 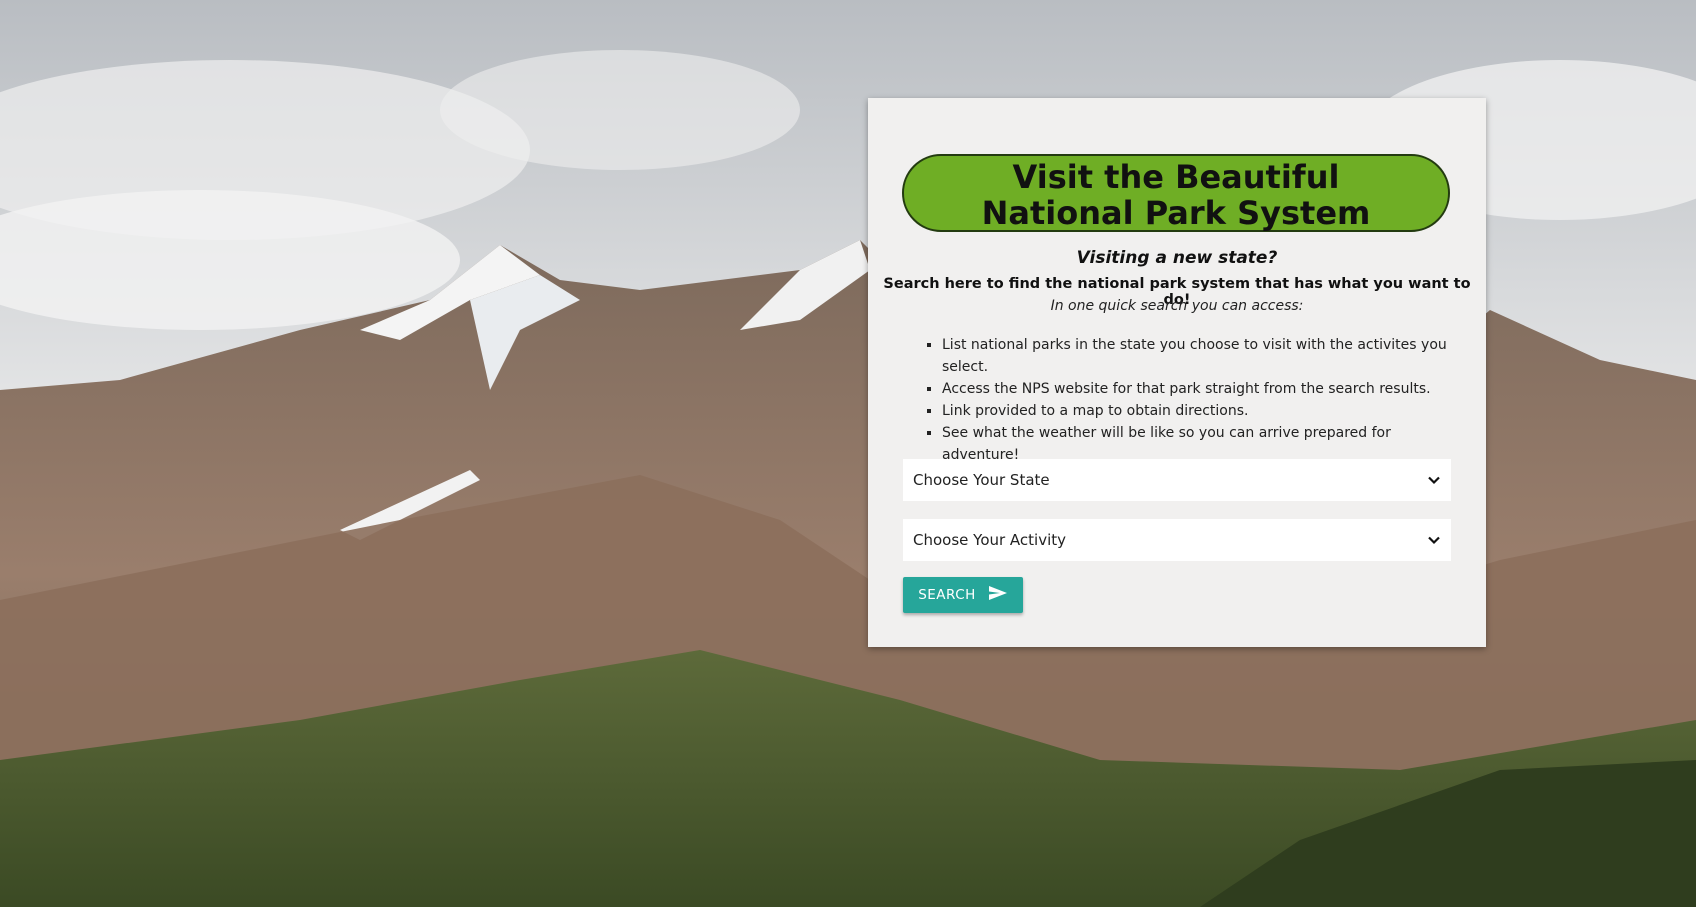 What do you see at coordinates (947, 595) in the screenshot?
I see `search-button-label: SEARCH` at bounding box center [947, 595].